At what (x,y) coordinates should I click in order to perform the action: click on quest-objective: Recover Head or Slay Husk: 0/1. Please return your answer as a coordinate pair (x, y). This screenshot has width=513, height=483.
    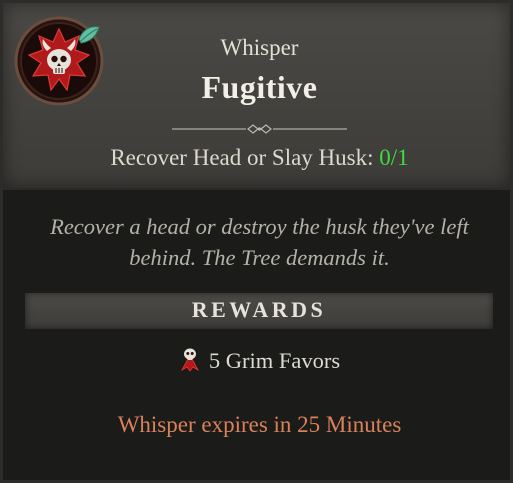
    Looking at the image, I should click on (258, 158).